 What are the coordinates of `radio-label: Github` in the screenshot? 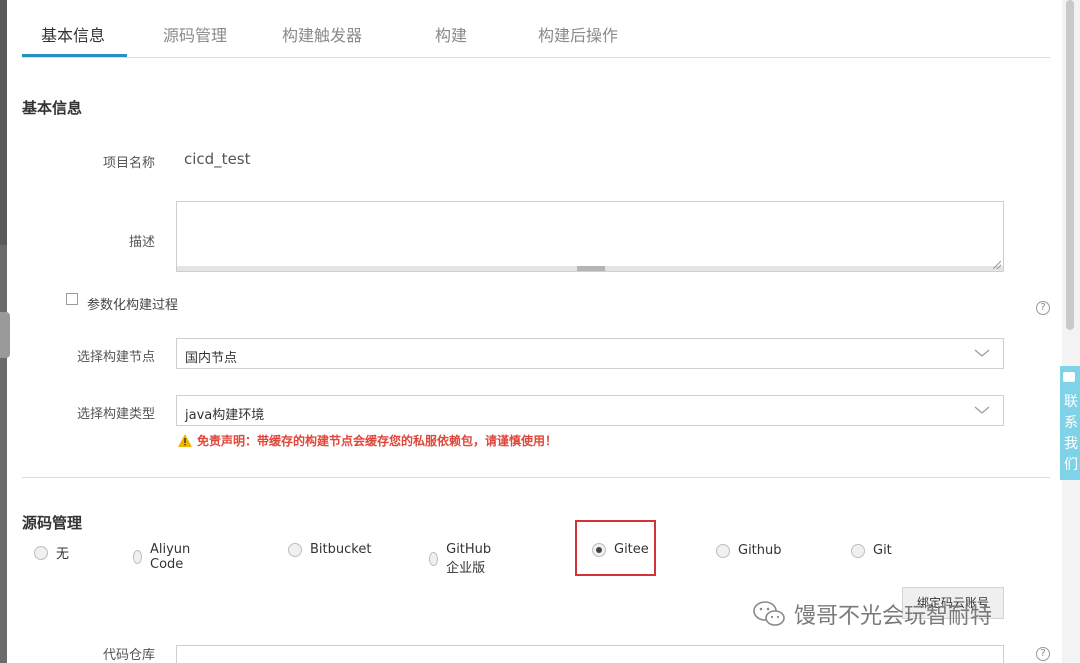 It's located at (760, 550).